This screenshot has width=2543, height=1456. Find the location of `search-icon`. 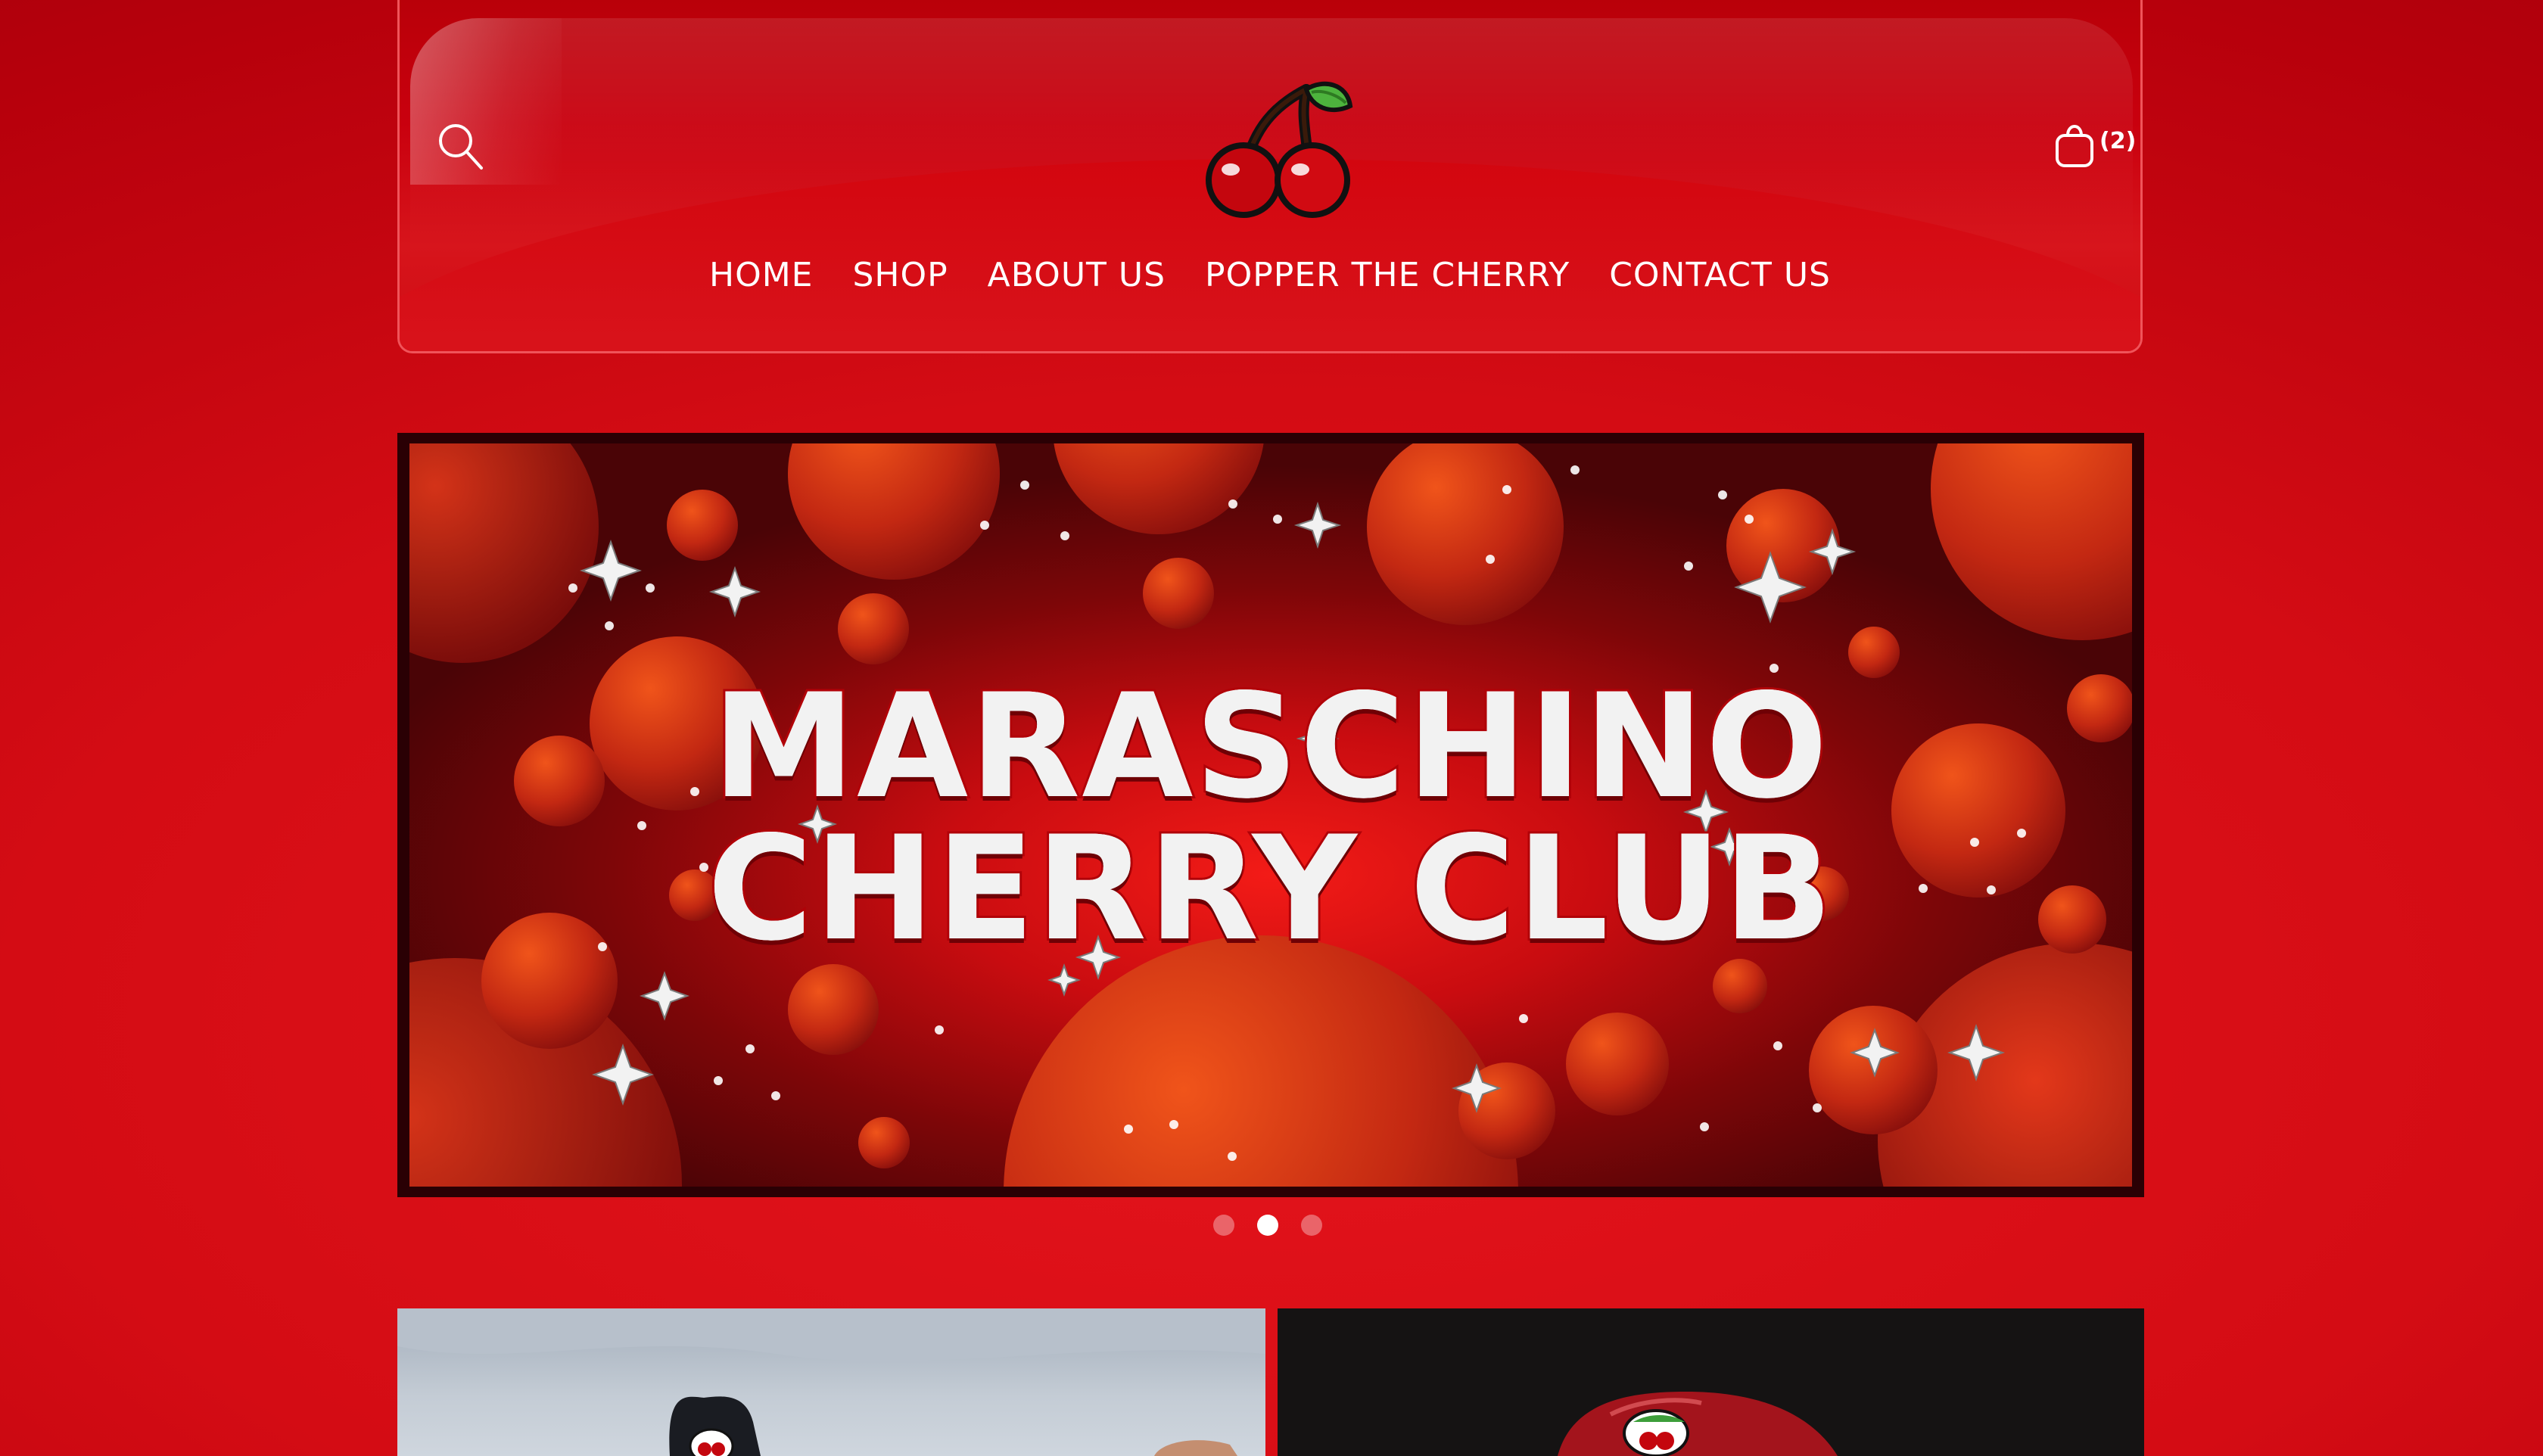

search-icon is located at coordinates (461, 147).